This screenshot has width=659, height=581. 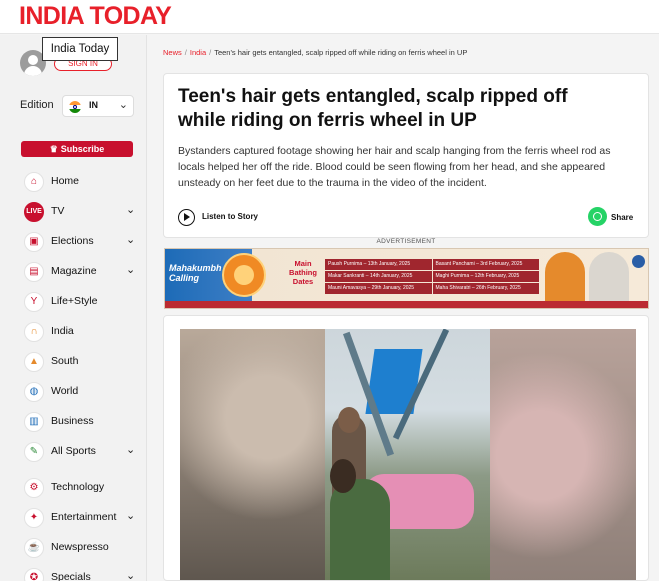 What do you see at coordinates (230, 216) in the screenshot?
I see `listen-label: Listen to Story` at bounding box center [230, 216].